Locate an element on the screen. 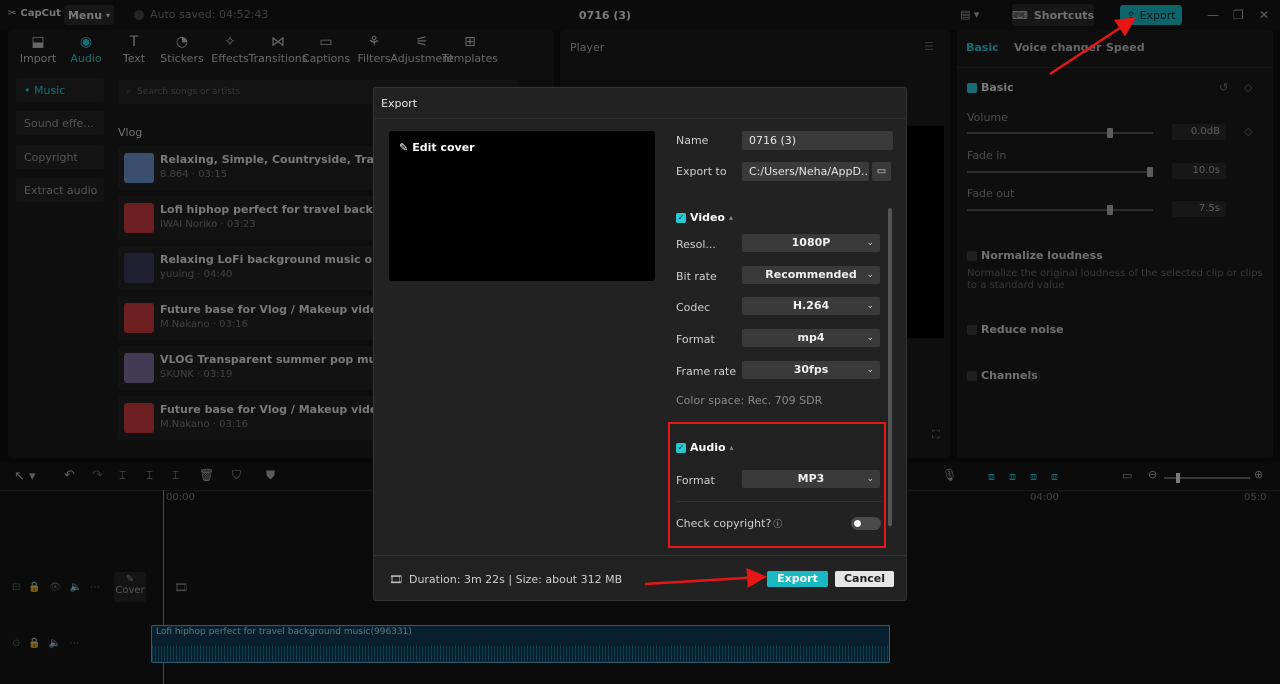  arrow-to-export-button is located at coordinates (705, 577).